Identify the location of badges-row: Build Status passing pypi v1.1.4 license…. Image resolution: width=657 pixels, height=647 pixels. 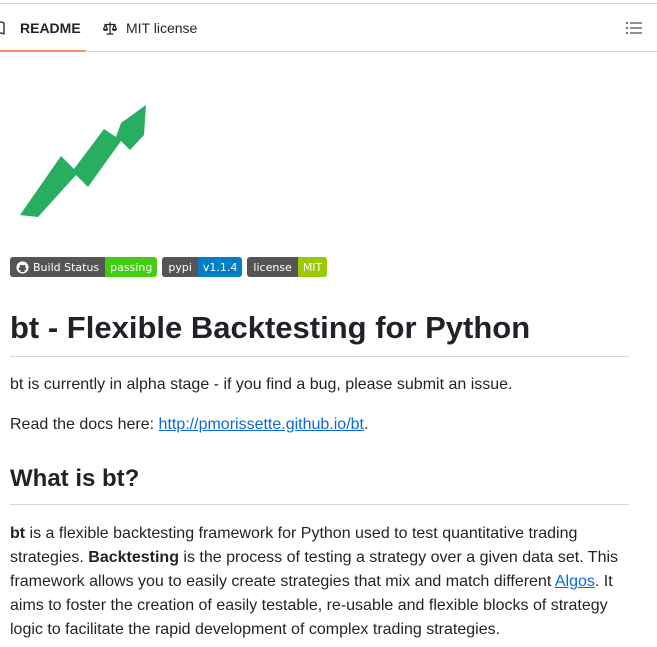
(169, 267).